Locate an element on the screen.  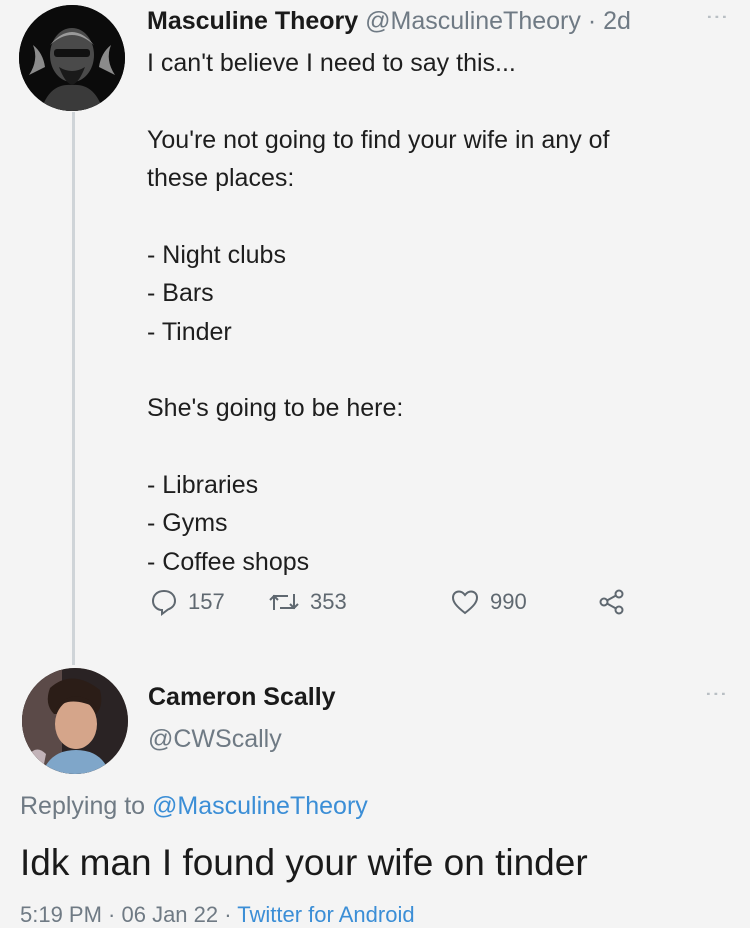
tweet-line: - Bars is located at coordinates (180, 293).